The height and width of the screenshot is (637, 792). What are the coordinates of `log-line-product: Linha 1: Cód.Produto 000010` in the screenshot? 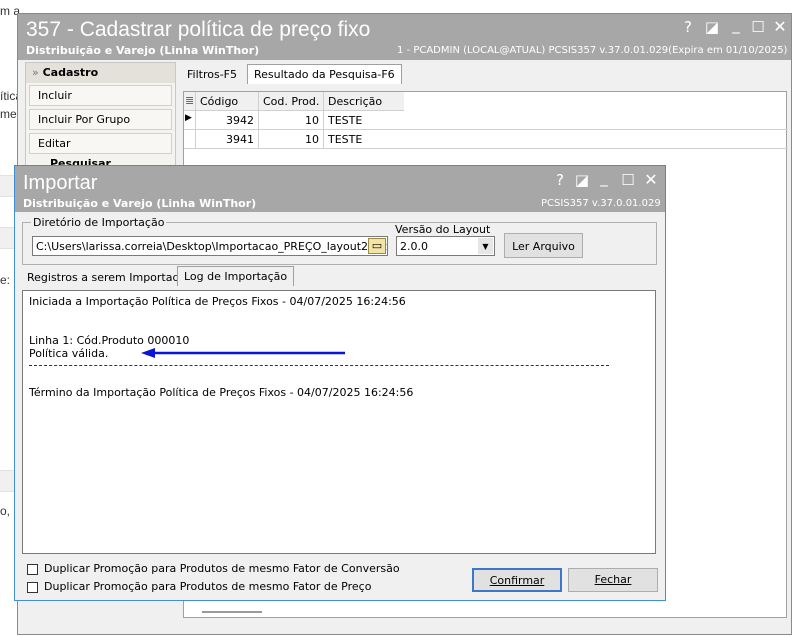 It's located at (109, 340).